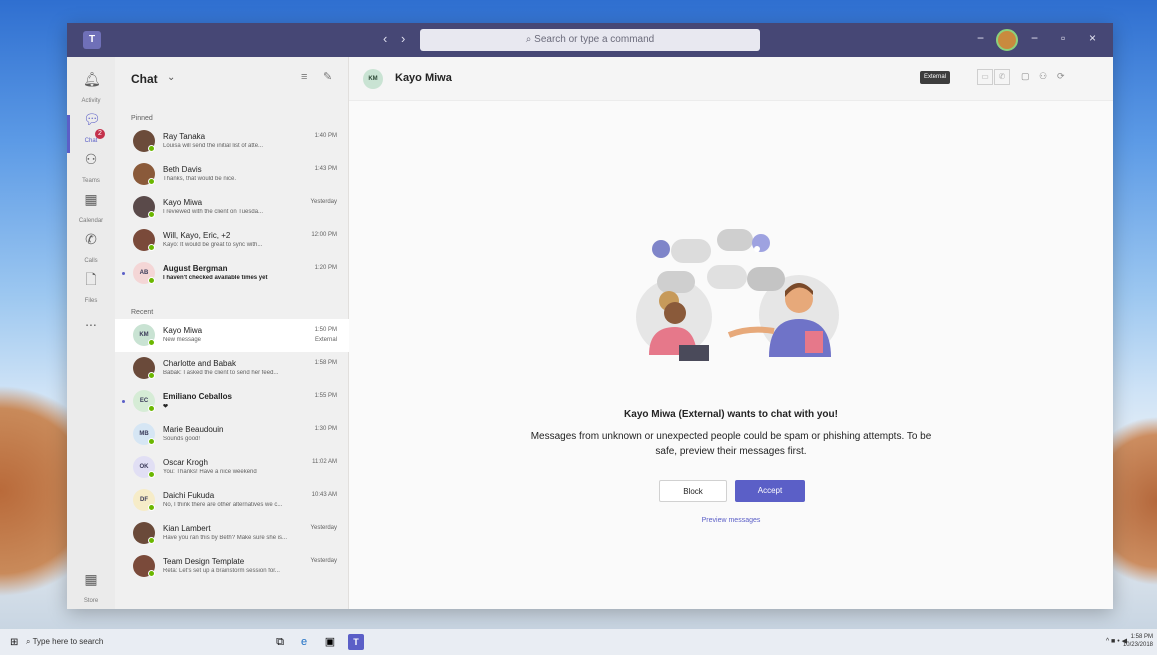 The height and width of the screenshot is (655, 1157). I want to click on chat-list-title: Chat, so click(144, 79).